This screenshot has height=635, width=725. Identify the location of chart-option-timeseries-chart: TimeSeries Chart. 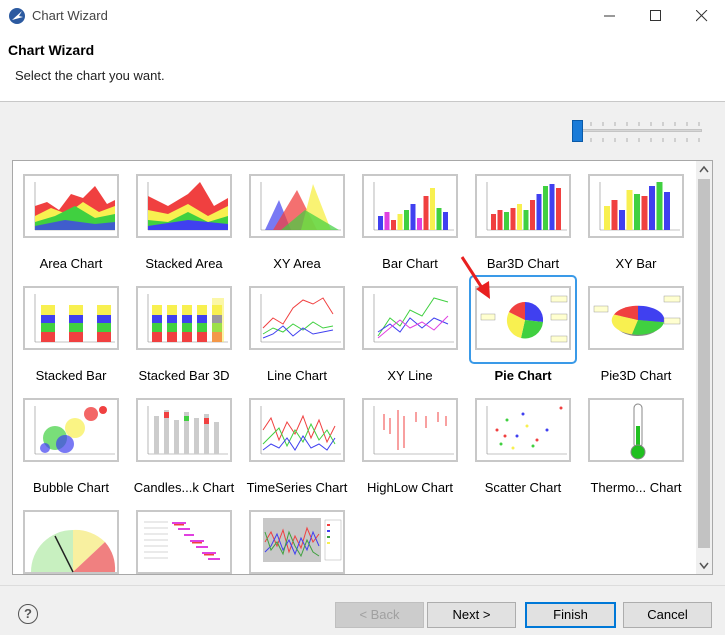
(295, 441).